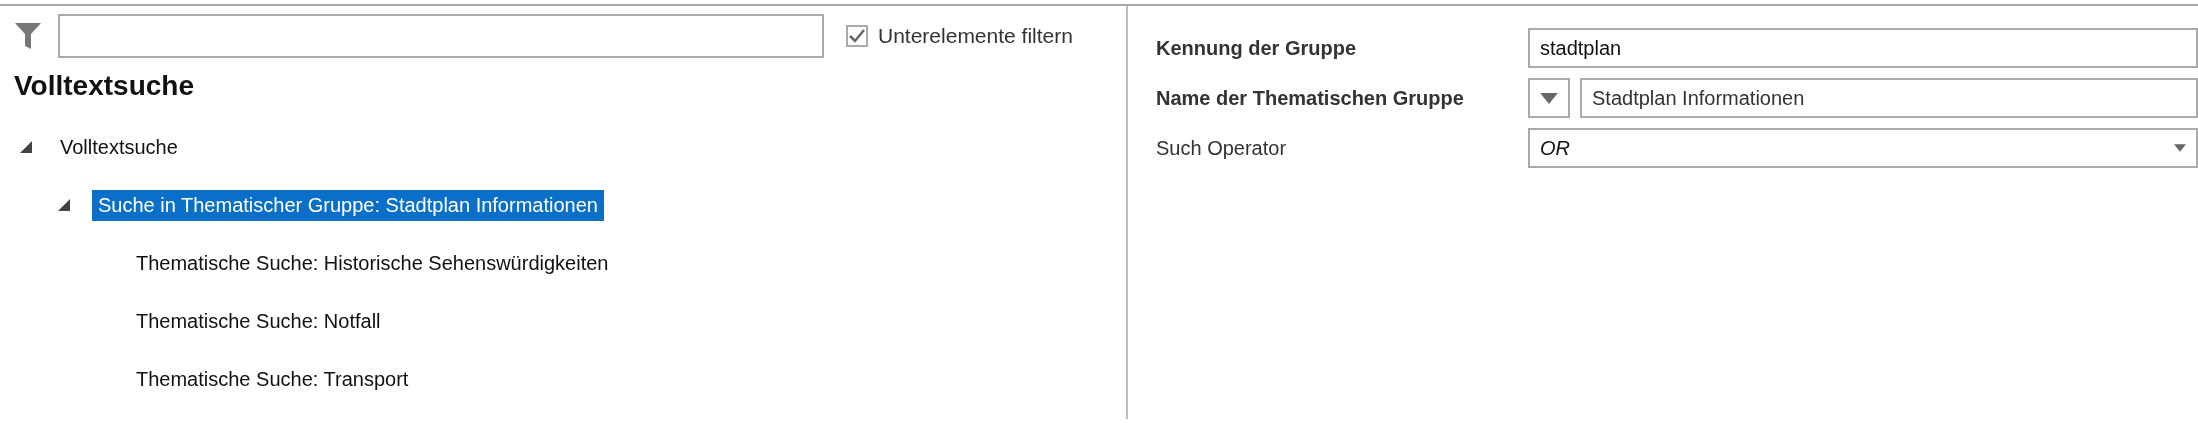  What do you see at coordinates (1310, 98) in the screenshot?
I see `field-label: Name der Thematischen Gruppe` at bounding box center [1310, 98].